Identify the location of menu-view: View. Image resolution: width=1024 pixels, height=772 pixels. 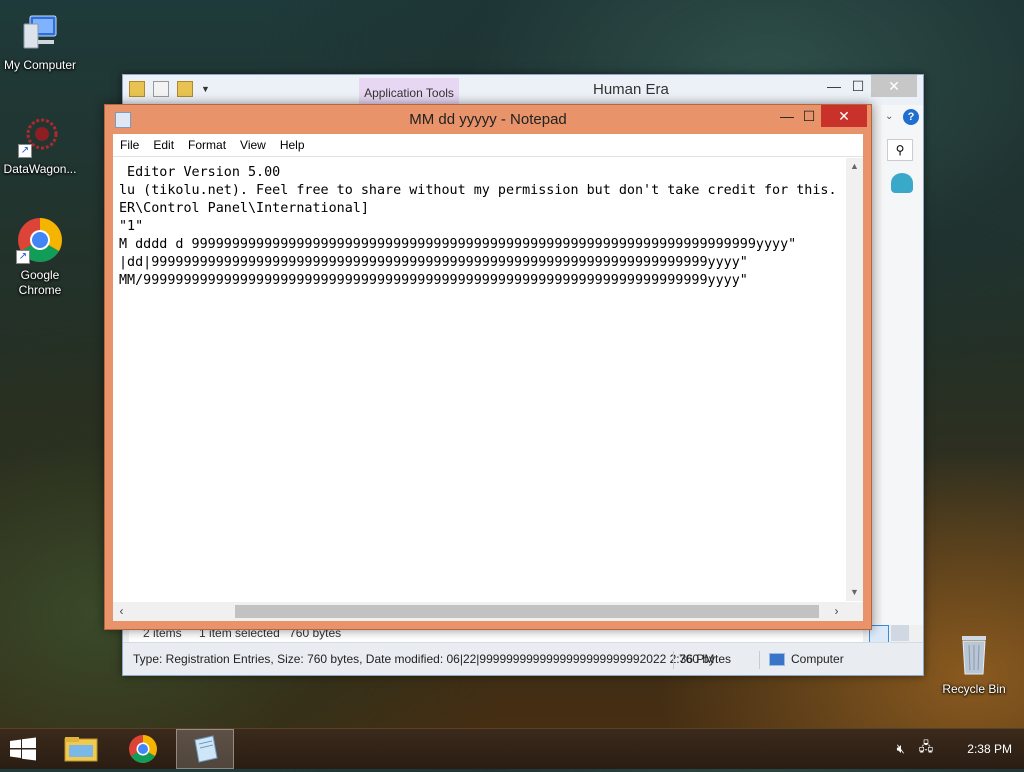
(253, 145).